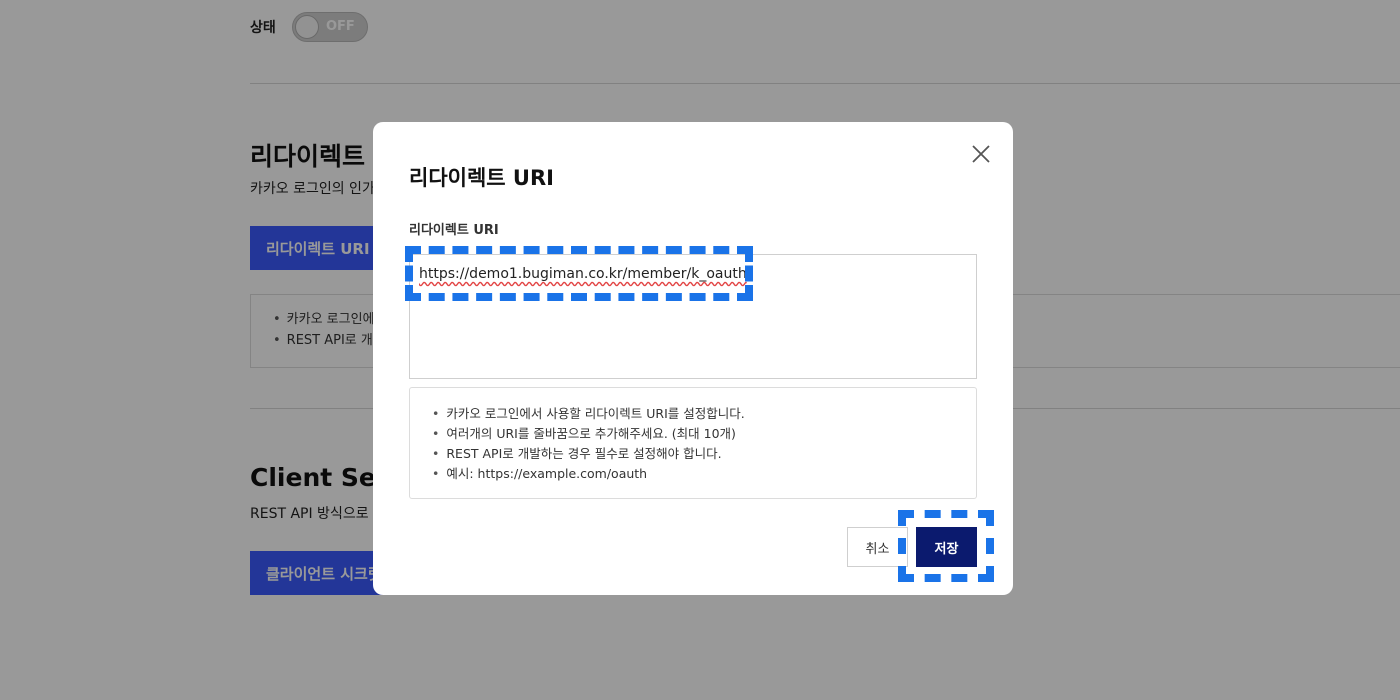 This screenshot has width=1400, height=700. Describe the element at coordinates (454, 230) in the screenshot. I see `uri-field-label: 리다이렉트 URI` at that location.